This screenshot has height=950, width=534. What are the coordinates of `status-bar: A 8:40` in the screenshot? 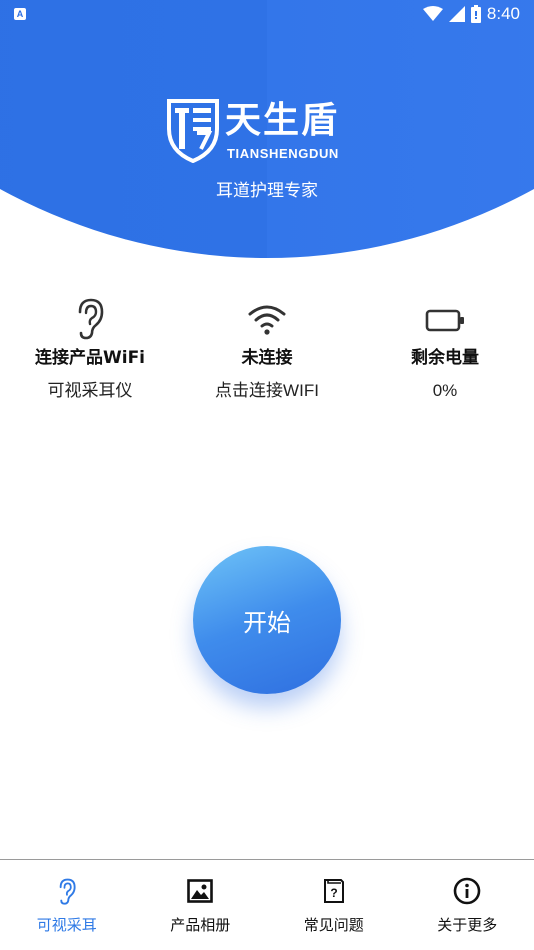 It's located at (267, 14).